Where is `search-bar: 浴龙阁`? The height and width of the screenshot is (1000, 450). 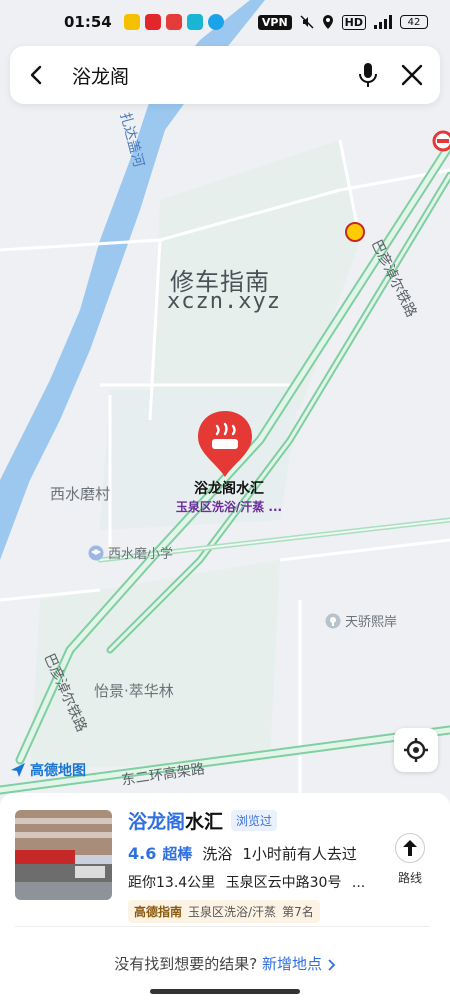
search-bar: 浴龙阁 is located at coordinates (225, 75).